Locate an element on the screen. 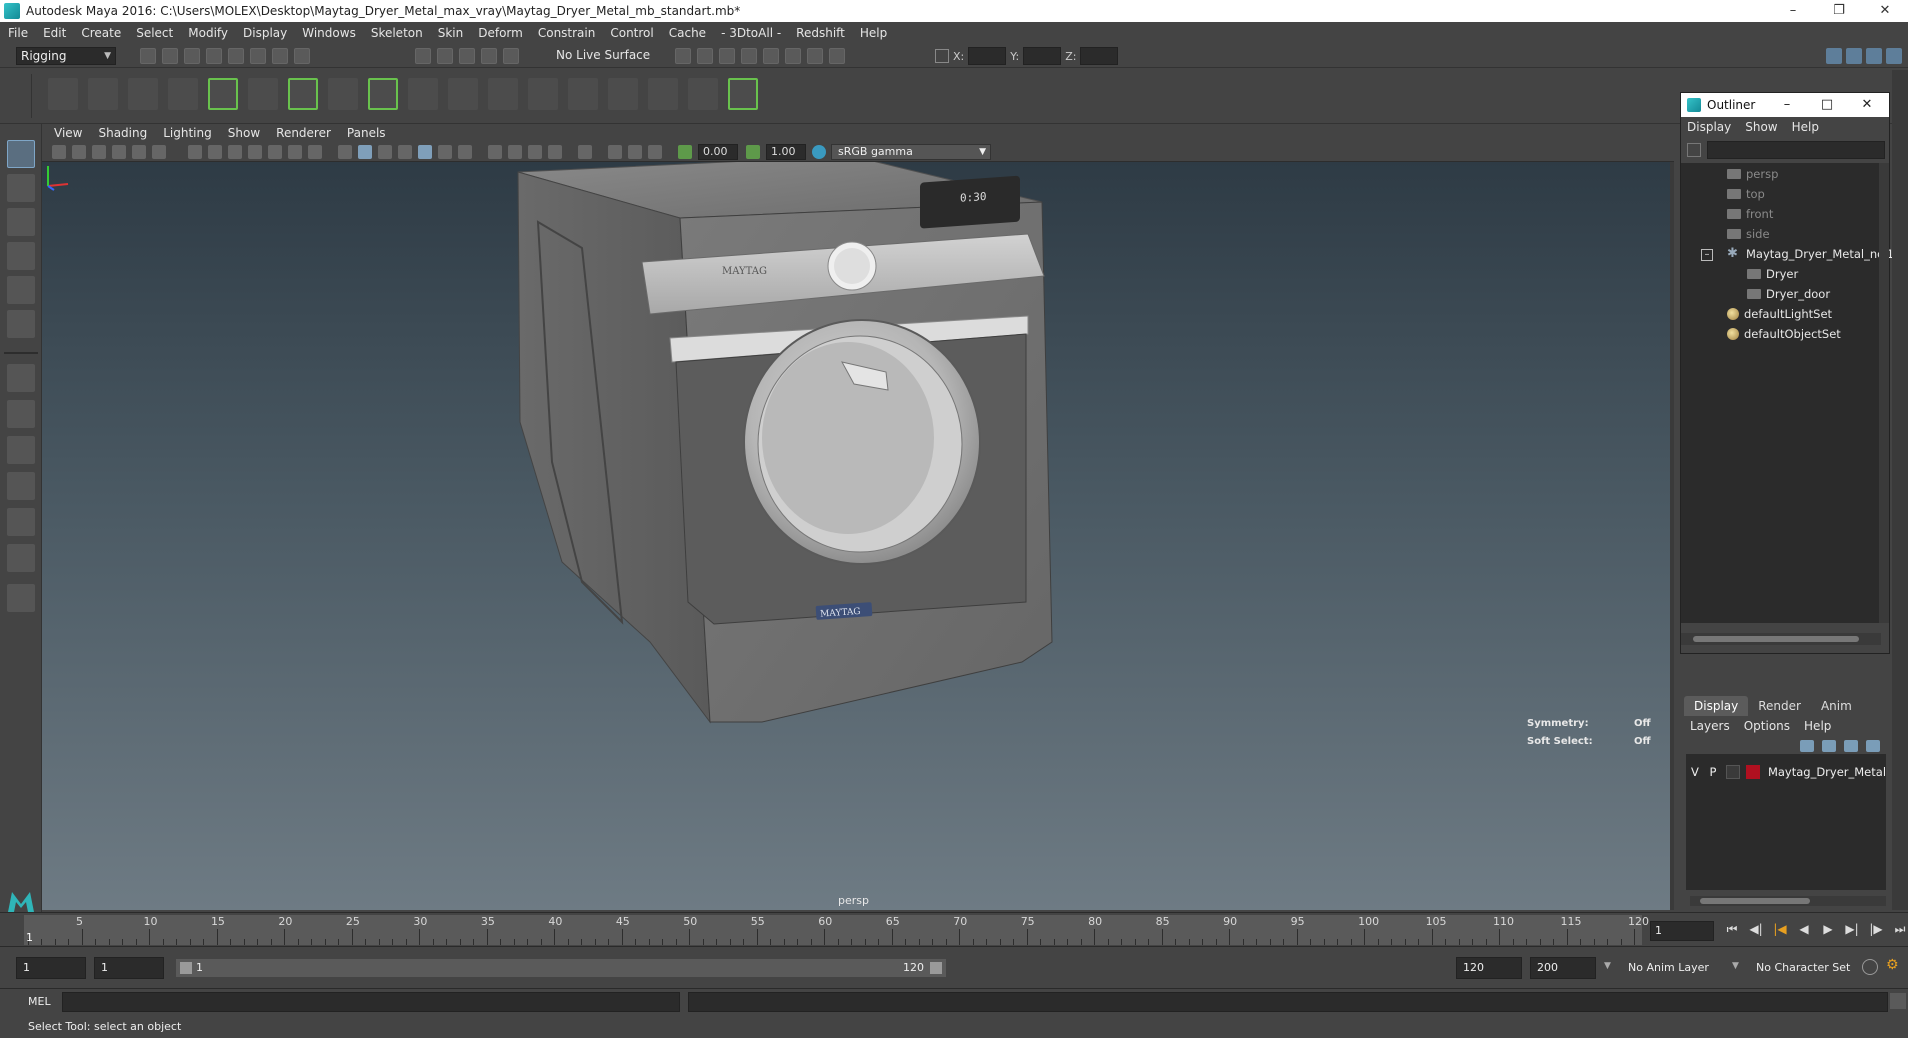 This screenshot has width=1908, height=1038. new-layer-icon is located at coordinates (1851, 746).